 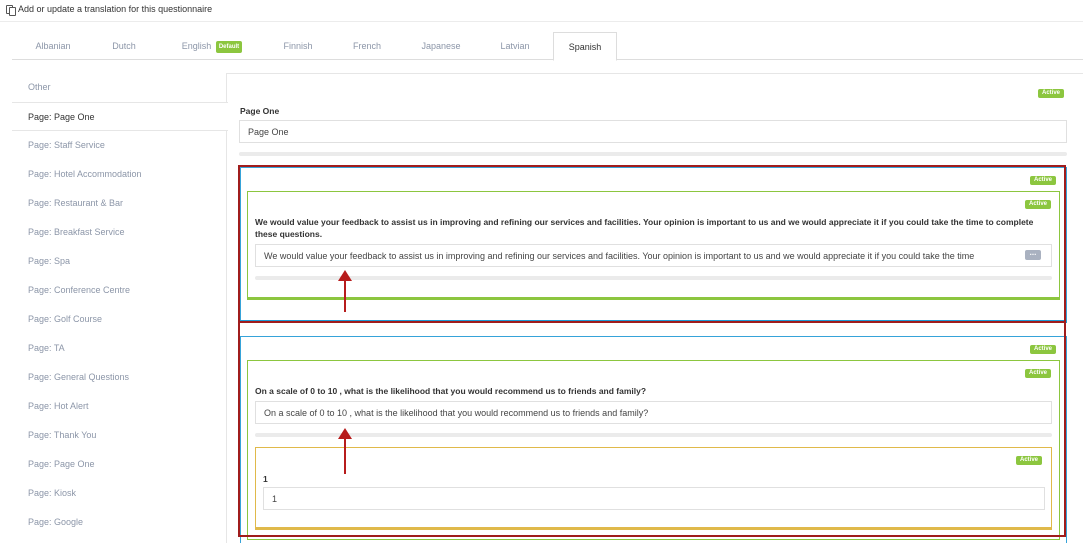 I want to click on question-status-badge: Active, so click(x=1038, y=204).